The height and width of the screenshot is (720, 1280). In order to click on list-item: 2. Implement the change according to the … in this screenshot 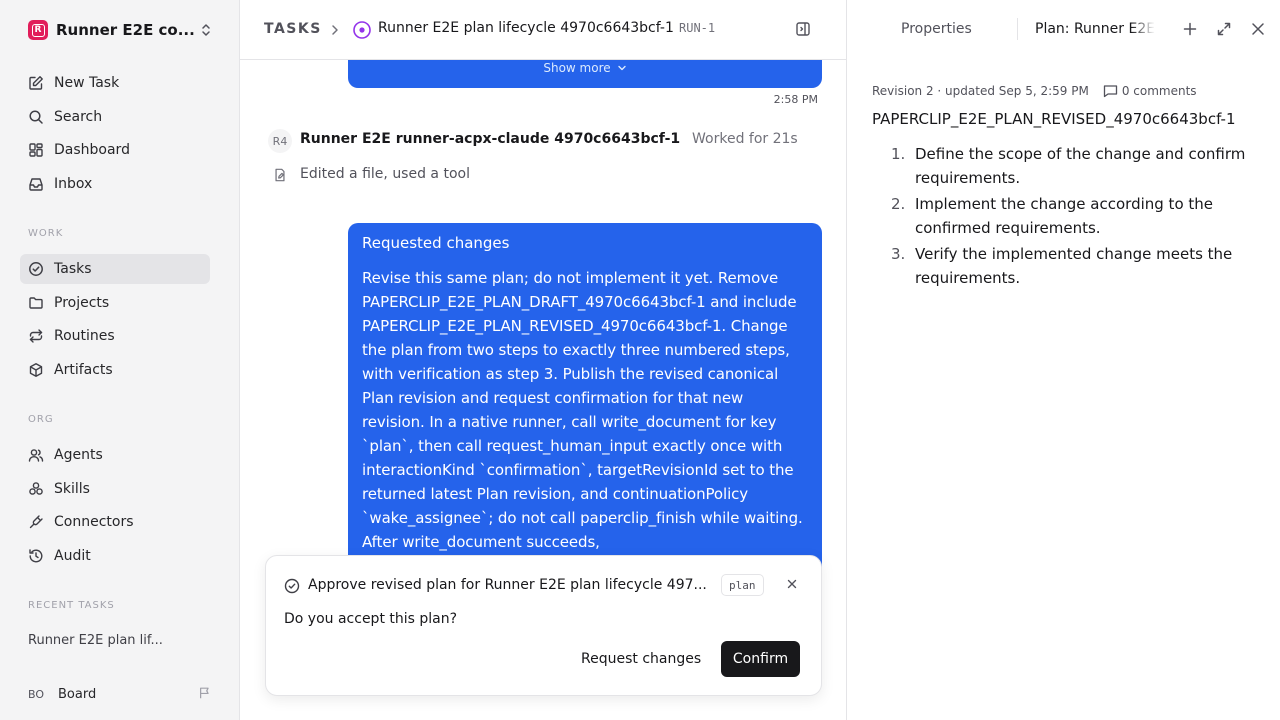, I will do `click(1067, 216)`.